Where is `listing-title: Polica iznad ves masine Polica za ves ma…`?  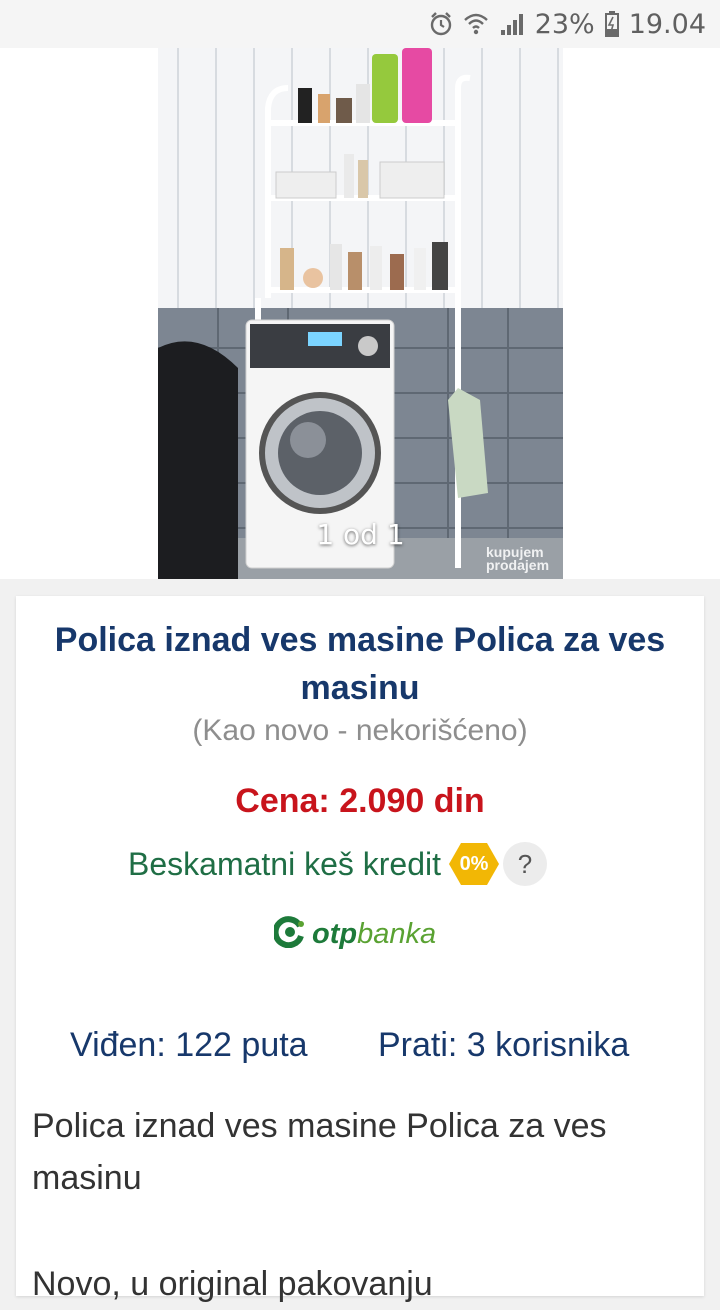
listing-title: Polica iznad ves masine Polica za ves ma… is located at coordinates (360, 664).